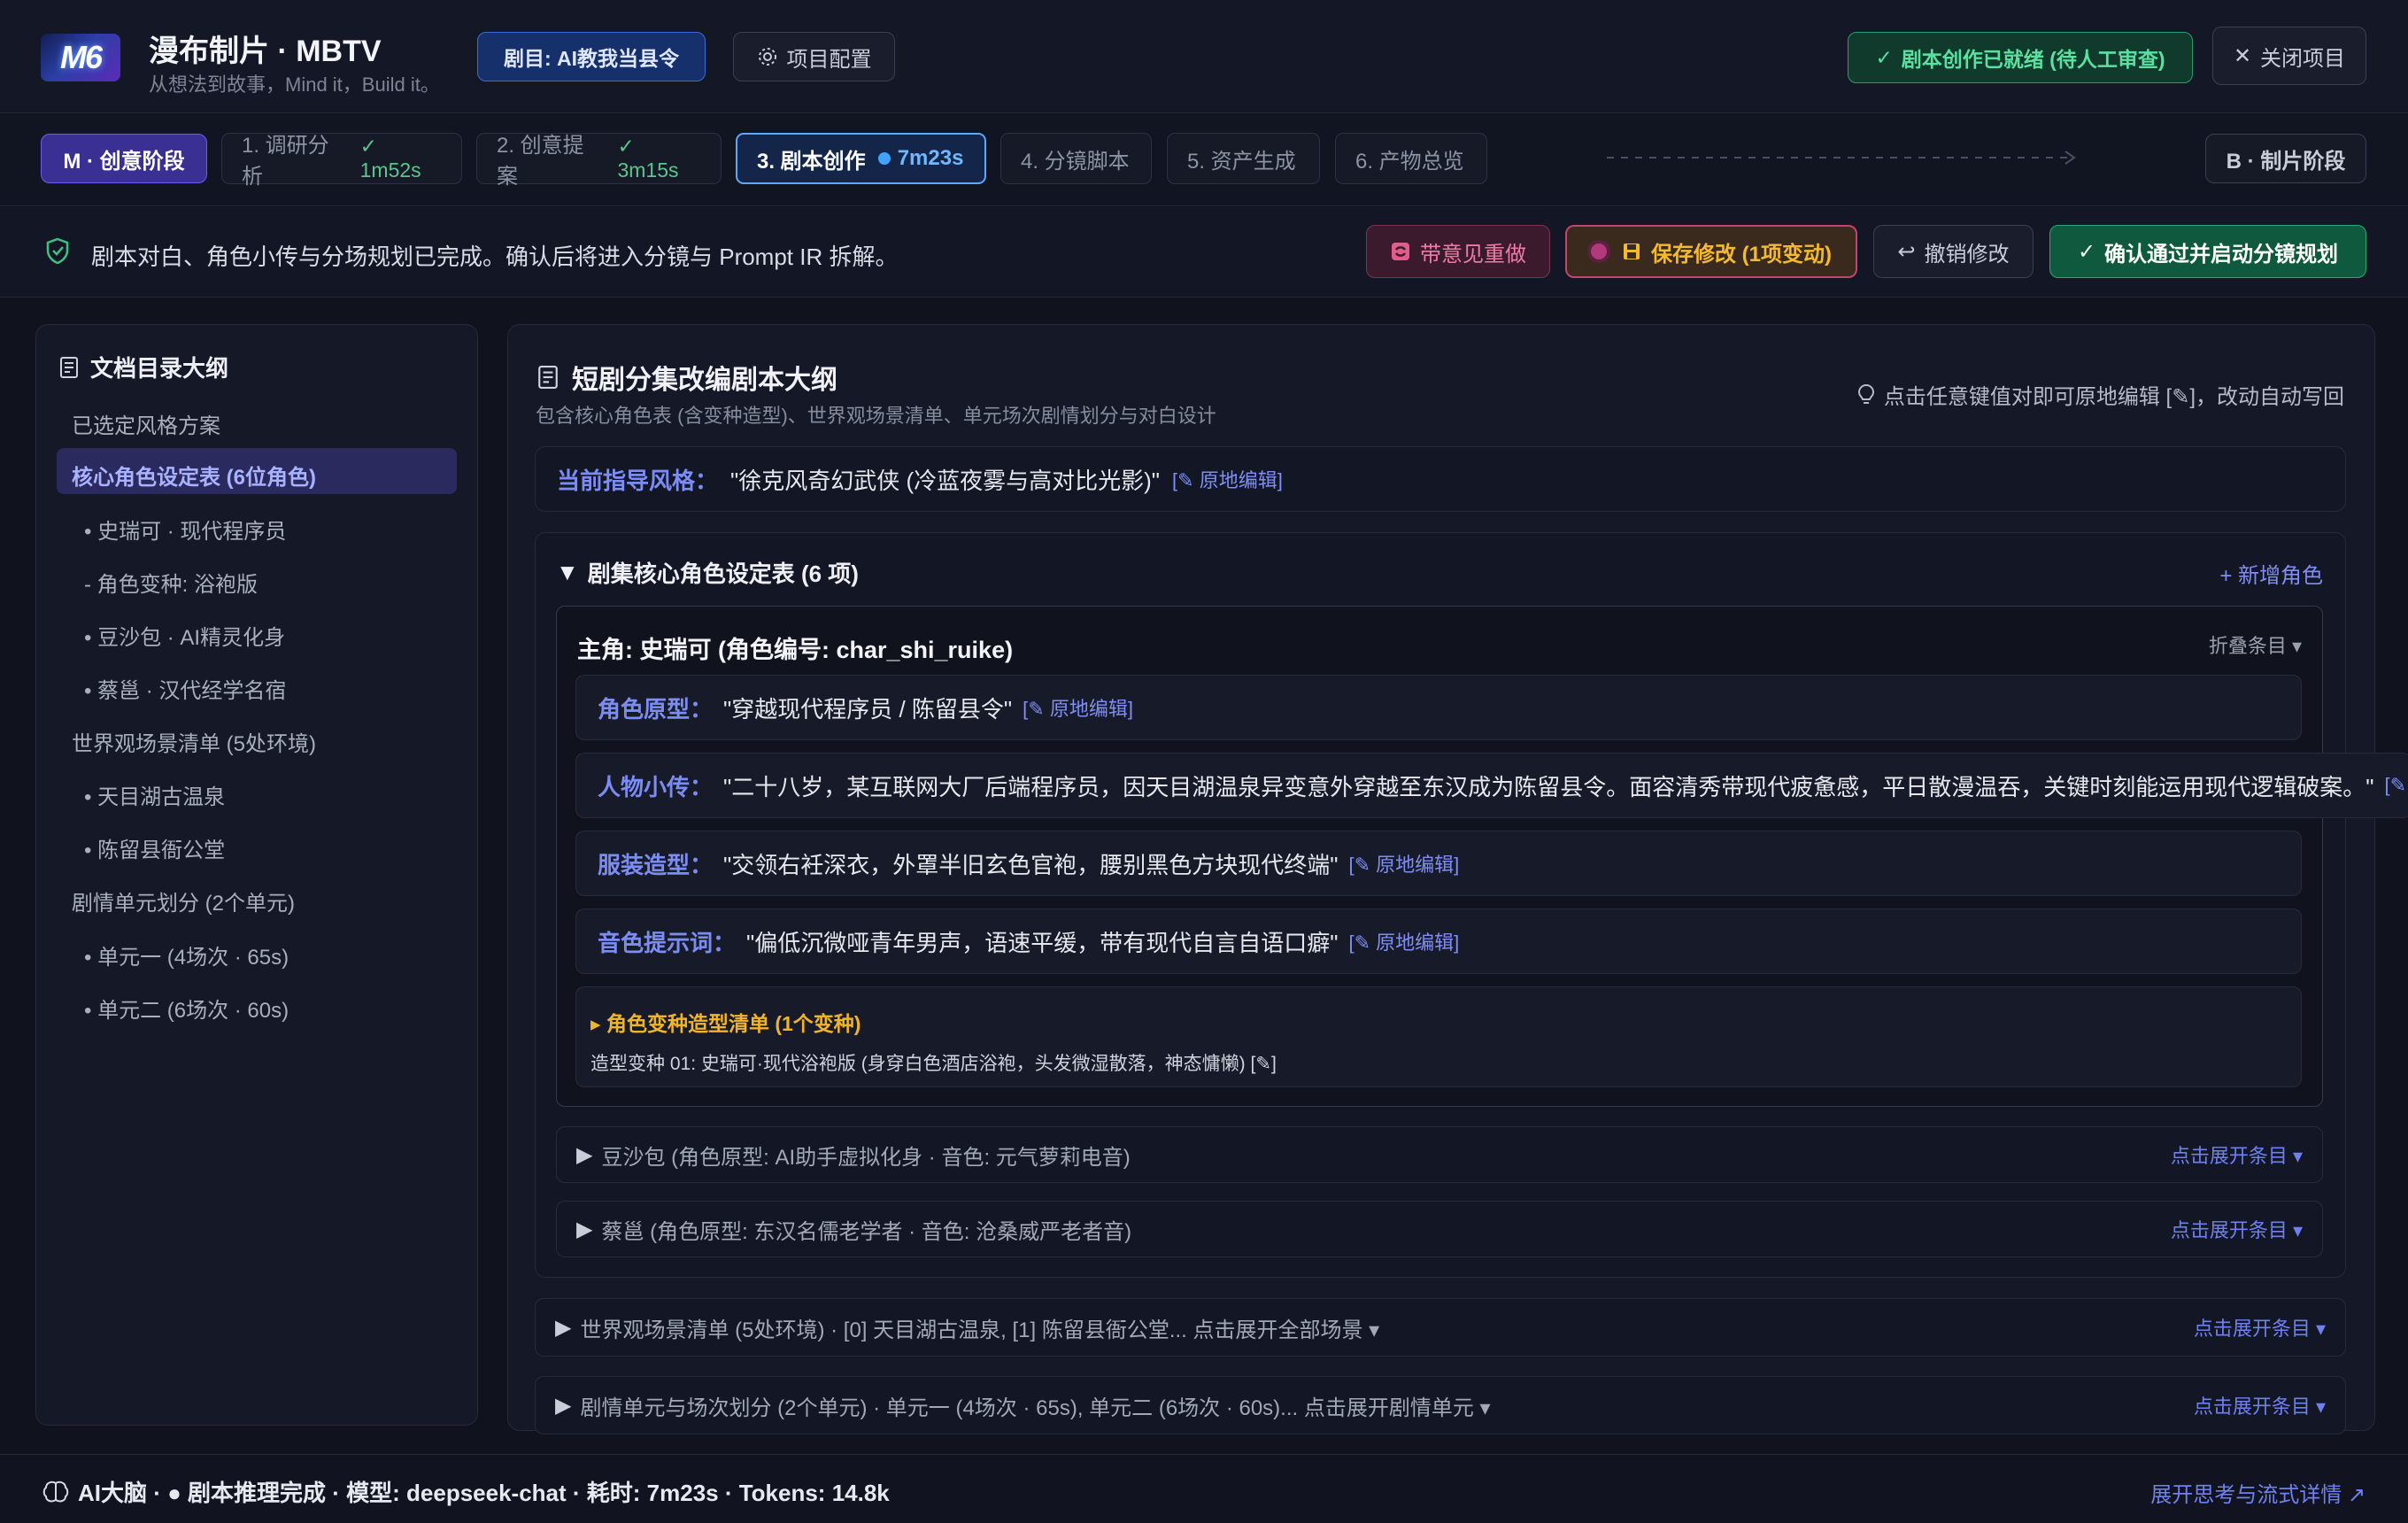  What do you see at coordinates (2033, 59) in the screenshot?
I see `status-badge-label: 剧本创作已就绪 (待人工审查)` at bounding box center [2033, 59].